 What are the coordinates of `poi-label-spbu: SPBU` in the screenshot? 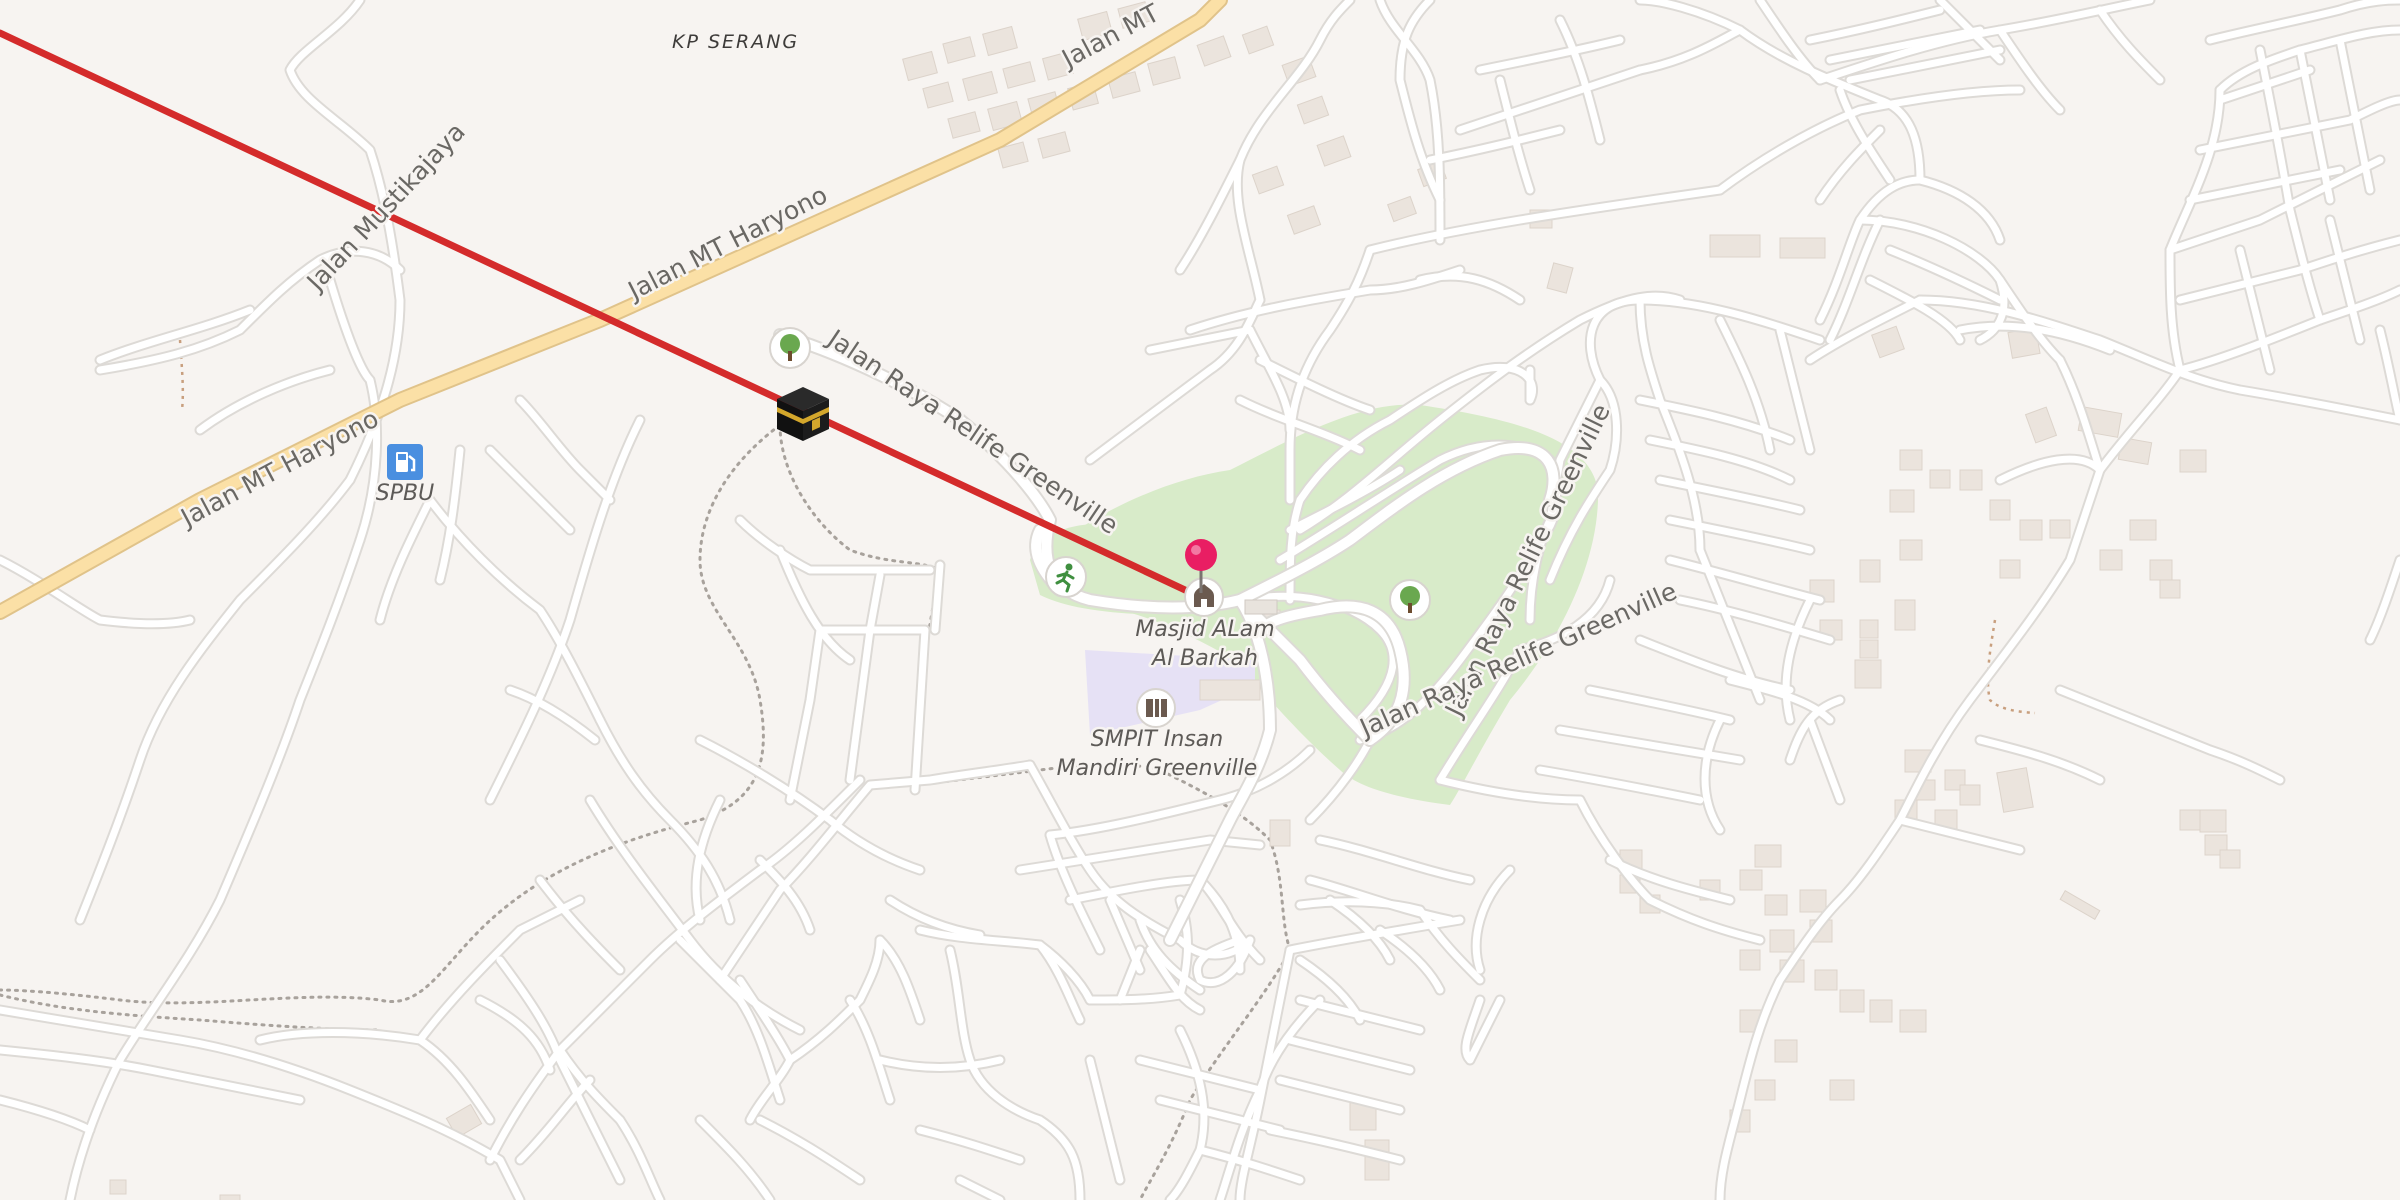 It's located at (405, 493).